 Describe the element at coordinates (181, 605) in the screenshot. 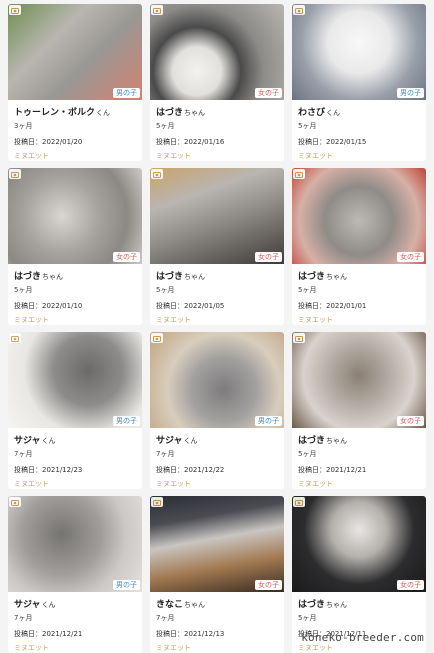

I see `kitten-name: きなこちゃん` at that location.